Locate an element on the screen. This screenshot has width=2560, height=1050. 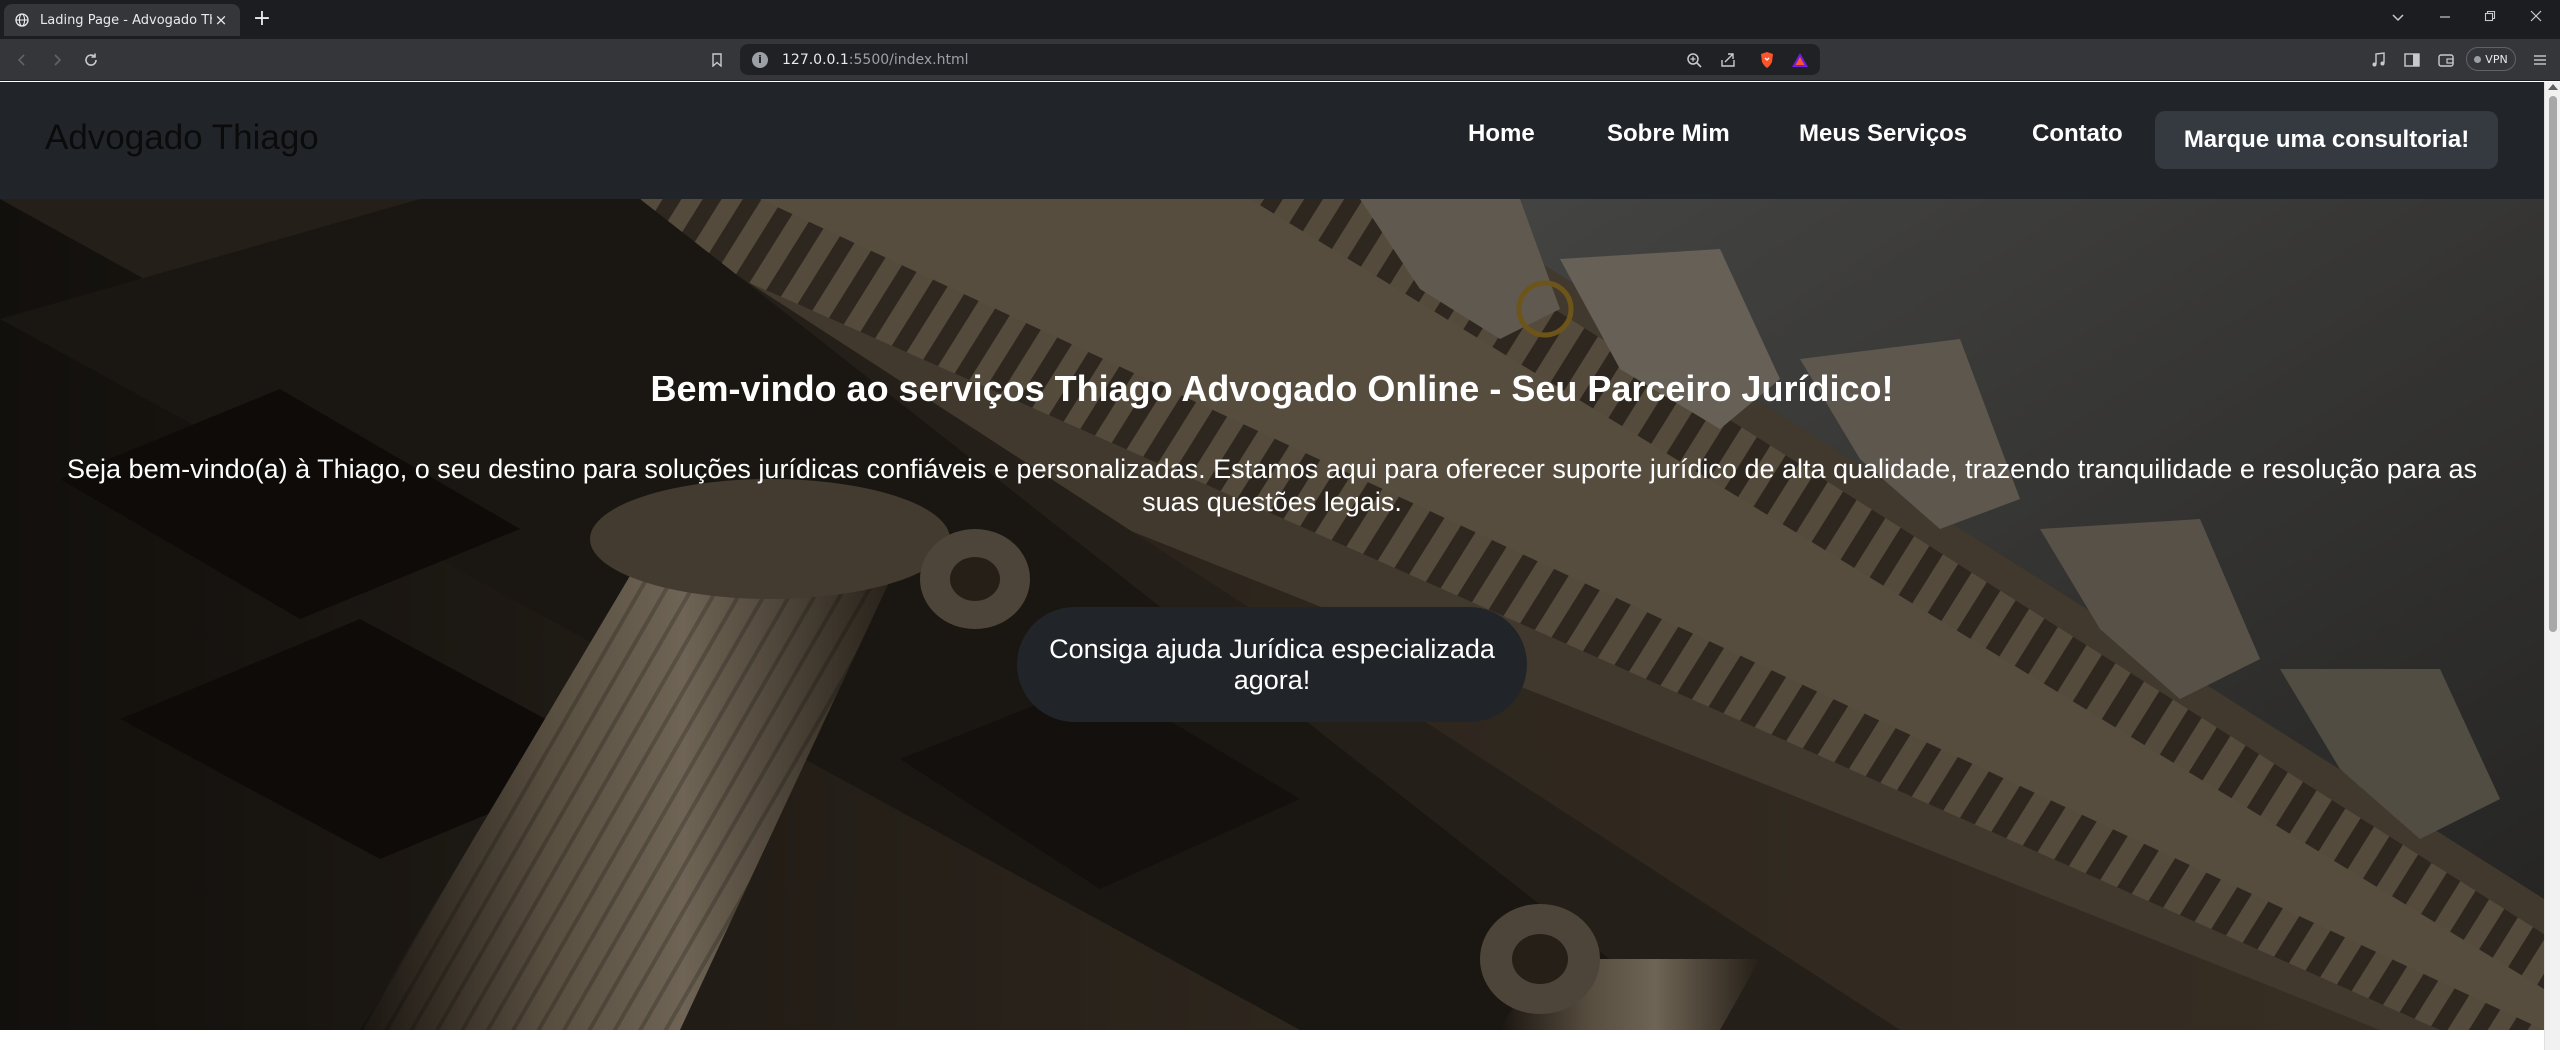
zoom-icon is located at coordinates (1694, 60).